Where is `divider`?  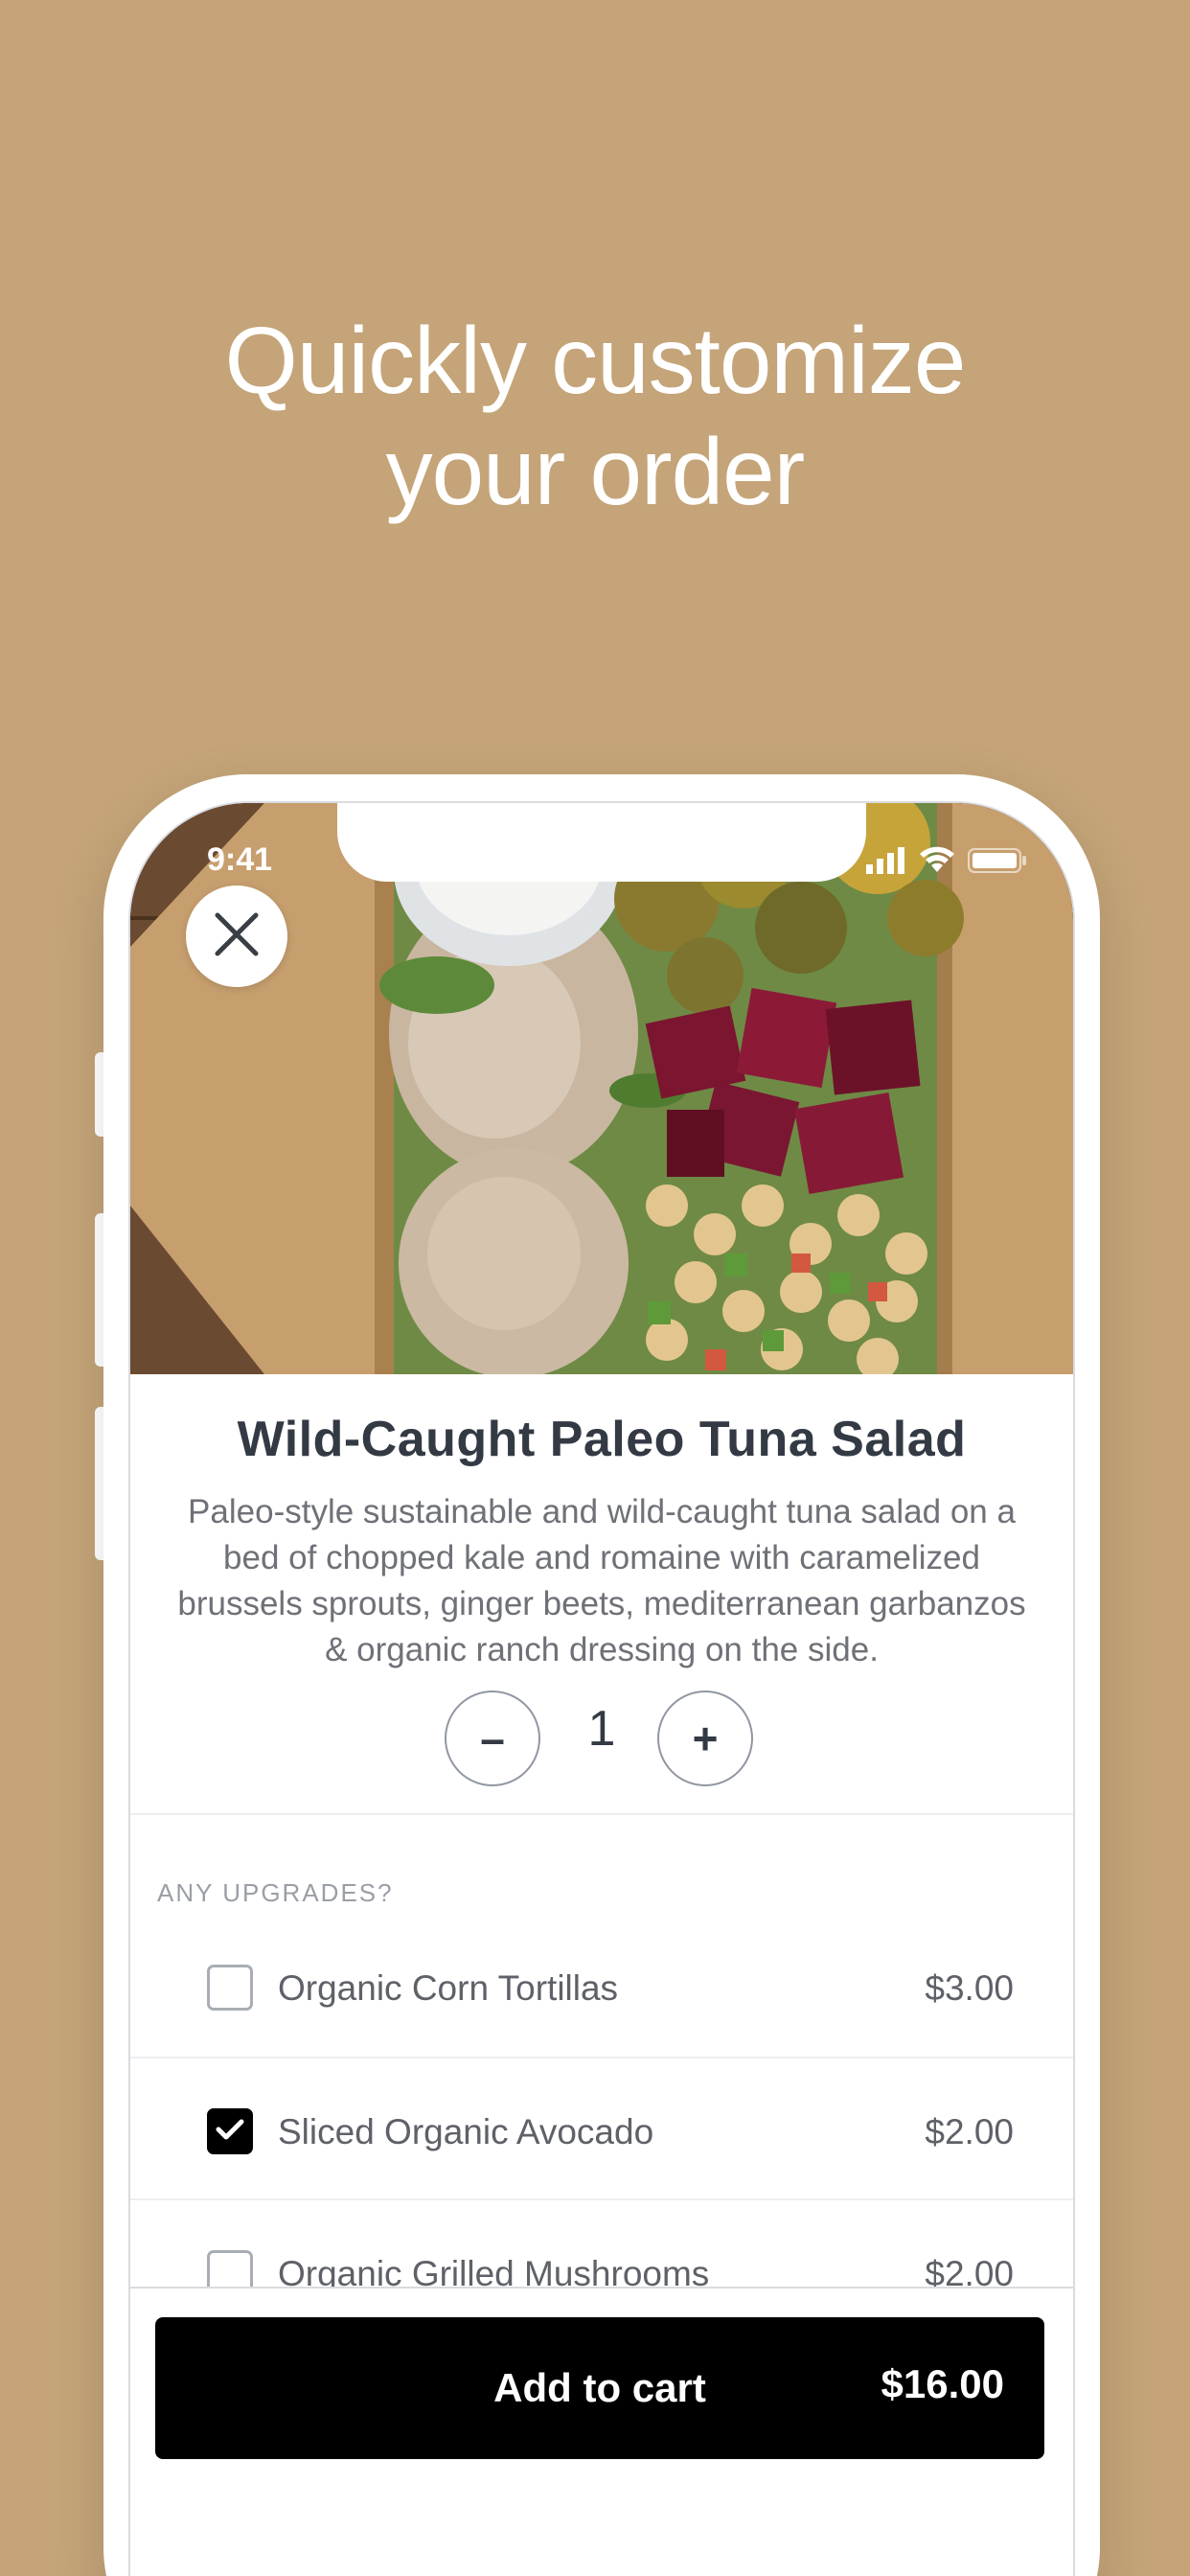 divider is located at coordinates (602, 1814).